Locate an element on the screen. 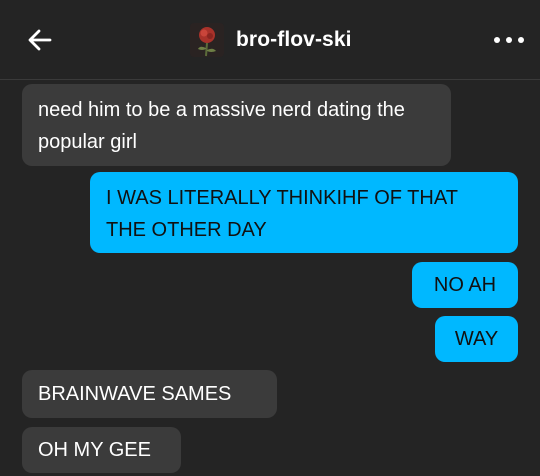  outgoing-message: WAY is located at coordinates (476, 339).